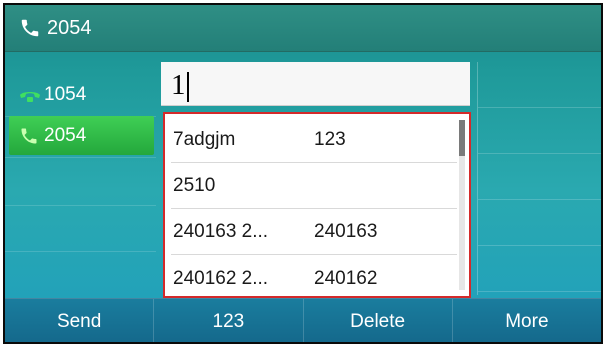  Describe the element at coordinates (330, 139) in the screenshot. I see `suggestion-number: 123` at that location.